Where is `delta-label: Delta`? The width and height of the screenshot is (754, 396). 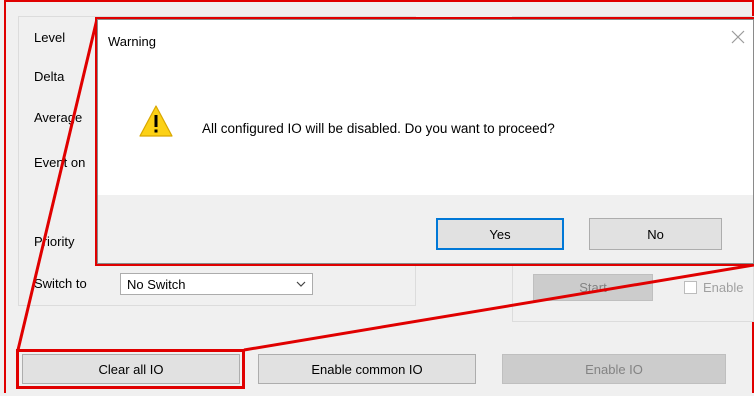
delta-label: Delta is located at coordinates (49, 76).